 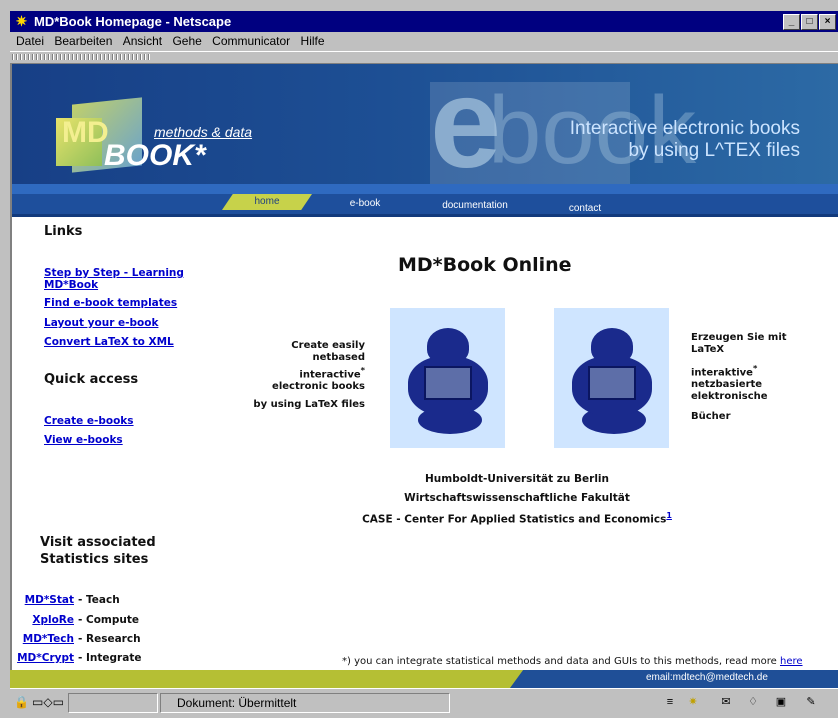 I want to click on window-title: MD*Book Homepage - Netscape, so click(x=133, y=21).